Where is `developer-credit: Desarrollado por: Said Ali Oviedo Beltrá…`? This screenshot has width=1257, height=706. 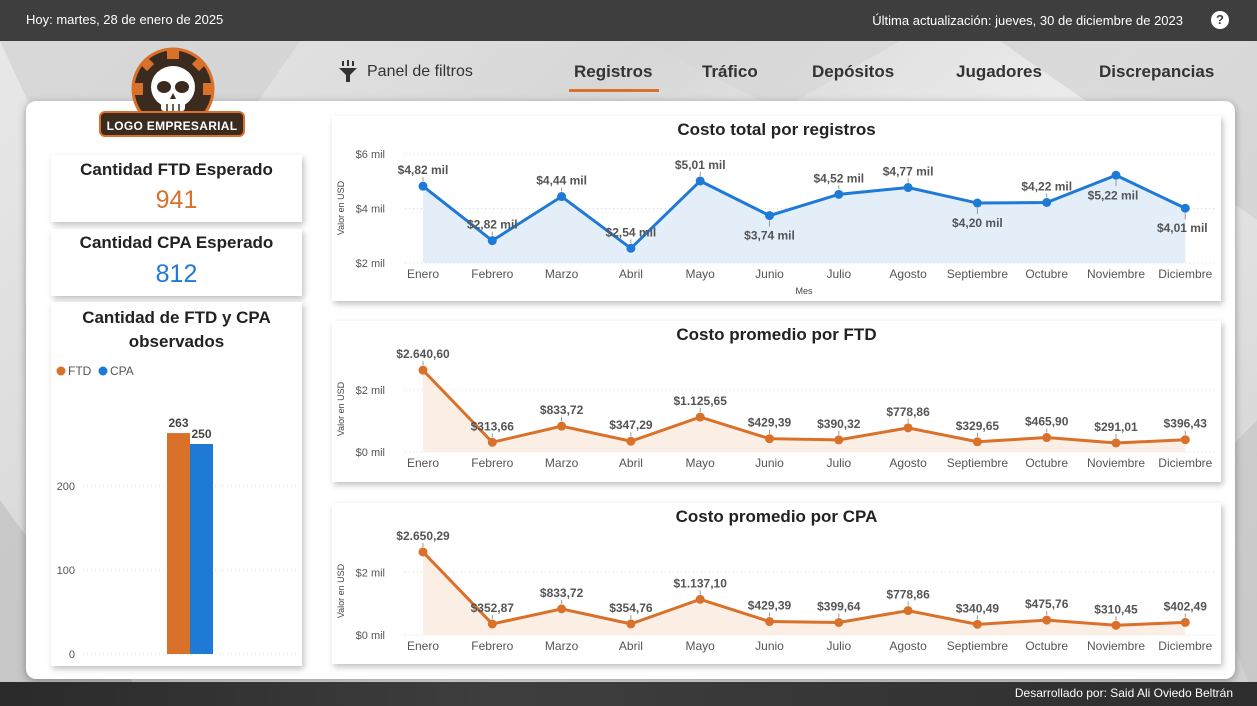 developer-credit: Desarrollado por: Said Ali Oviedo Beltrá… is located at coordinates (1123, 693).